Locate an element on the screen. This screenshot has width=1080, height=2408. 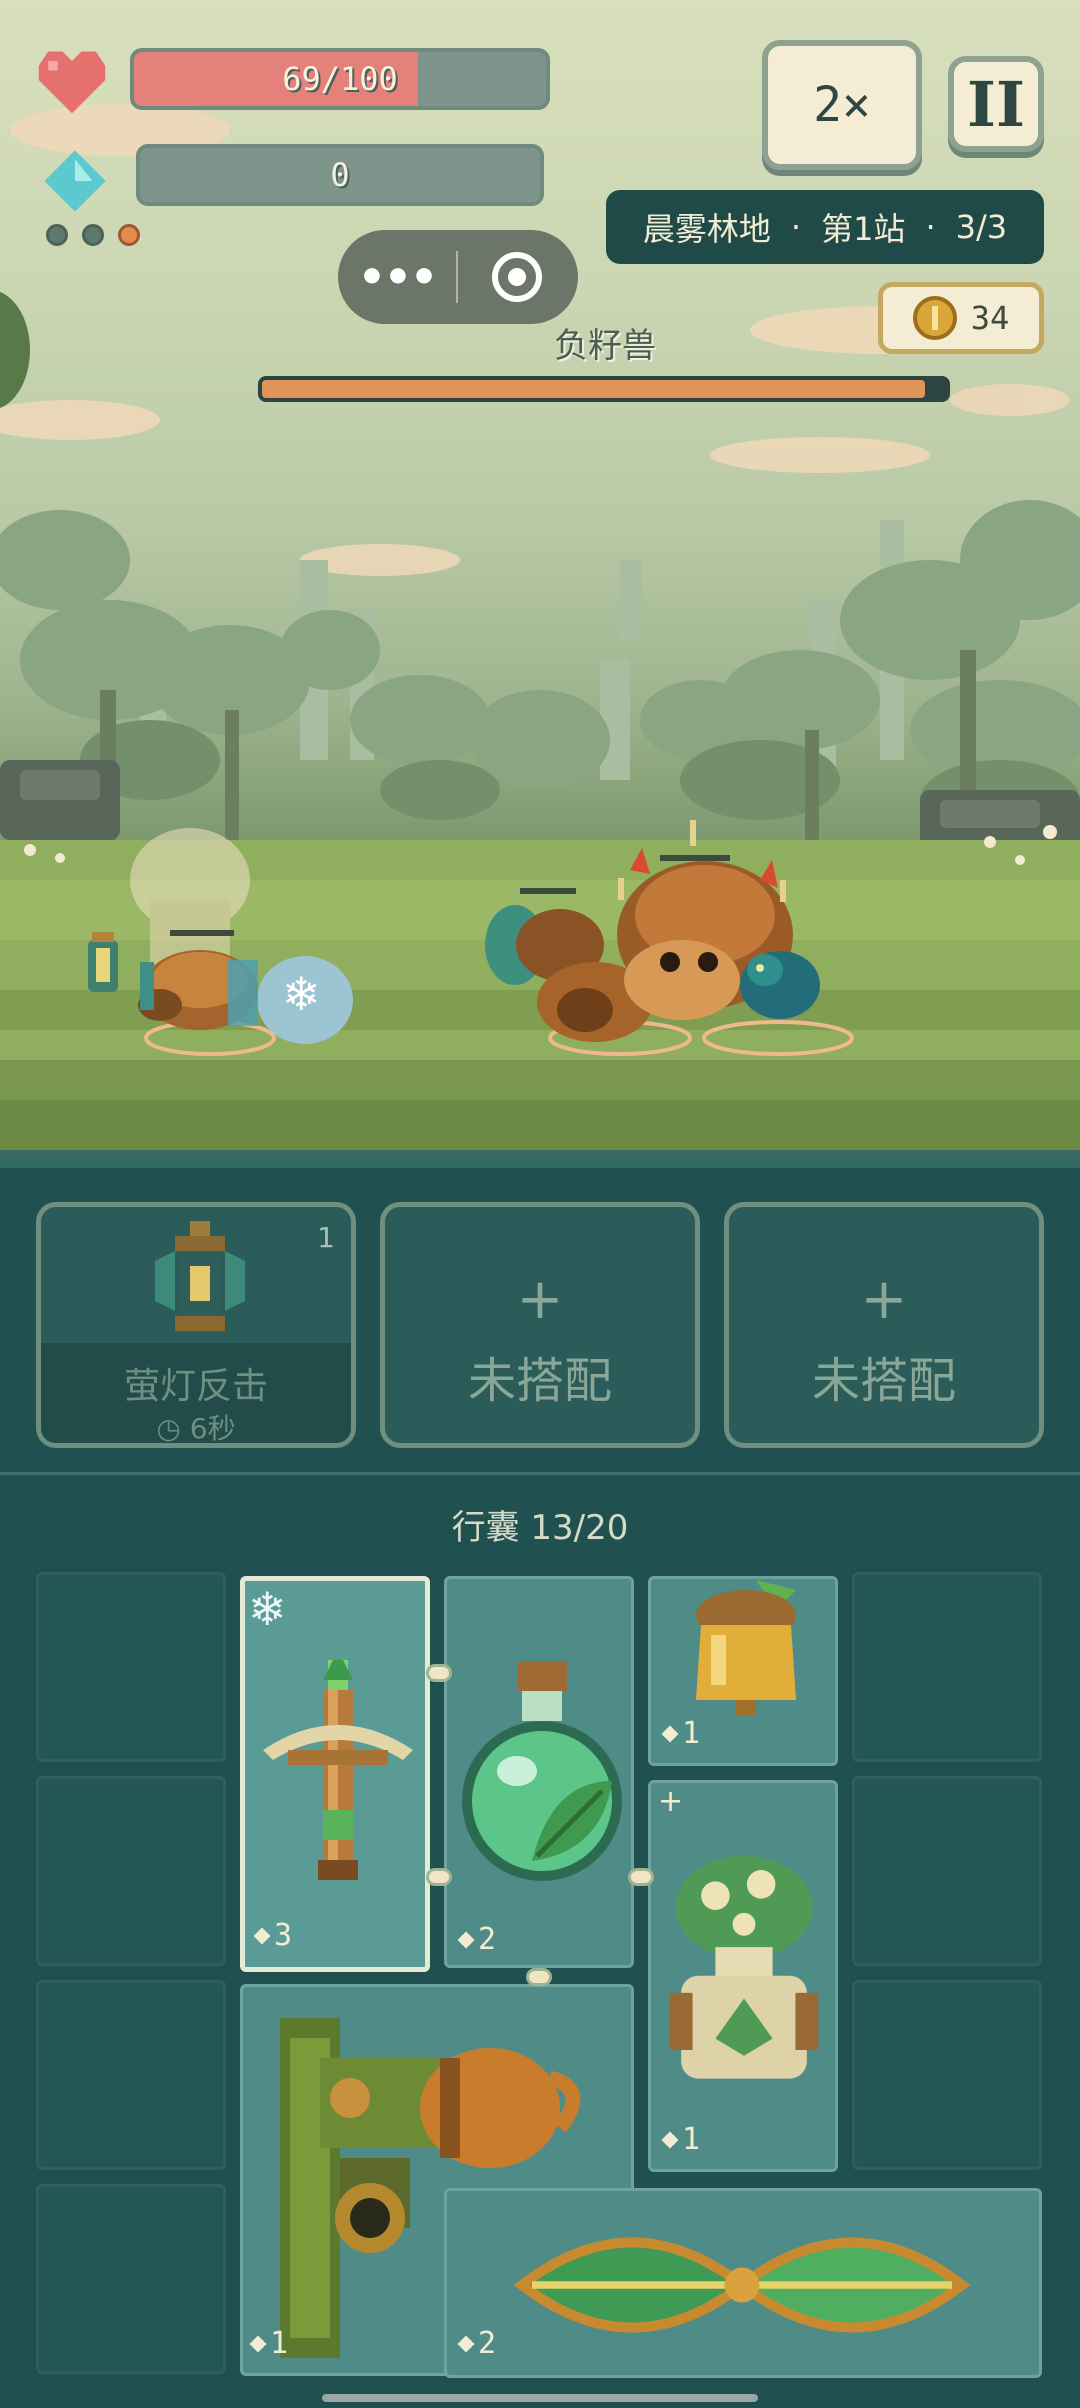
close-target-icon is located at coordinates (517, 277).